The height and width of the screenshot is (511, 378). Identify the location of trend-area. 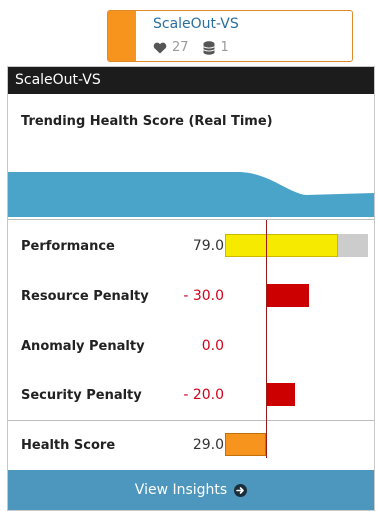
(191, 194).